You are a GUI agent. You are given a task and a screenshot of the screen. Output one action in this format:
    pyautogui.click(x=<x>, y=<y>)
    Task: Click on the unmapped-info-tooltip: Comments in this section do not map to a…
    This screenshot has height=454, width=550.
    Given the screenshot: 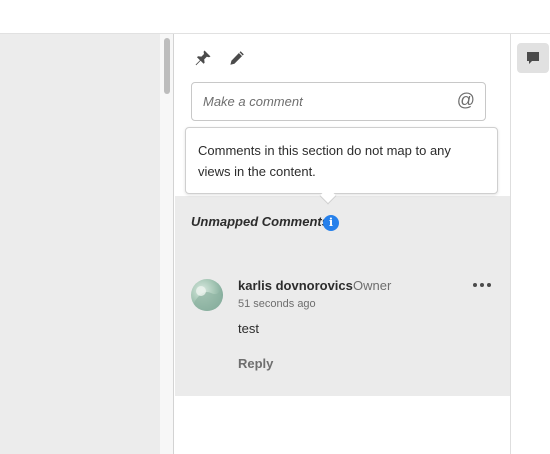 What is the action you would take?
    pyautogui.click(x=341, y=166)
    